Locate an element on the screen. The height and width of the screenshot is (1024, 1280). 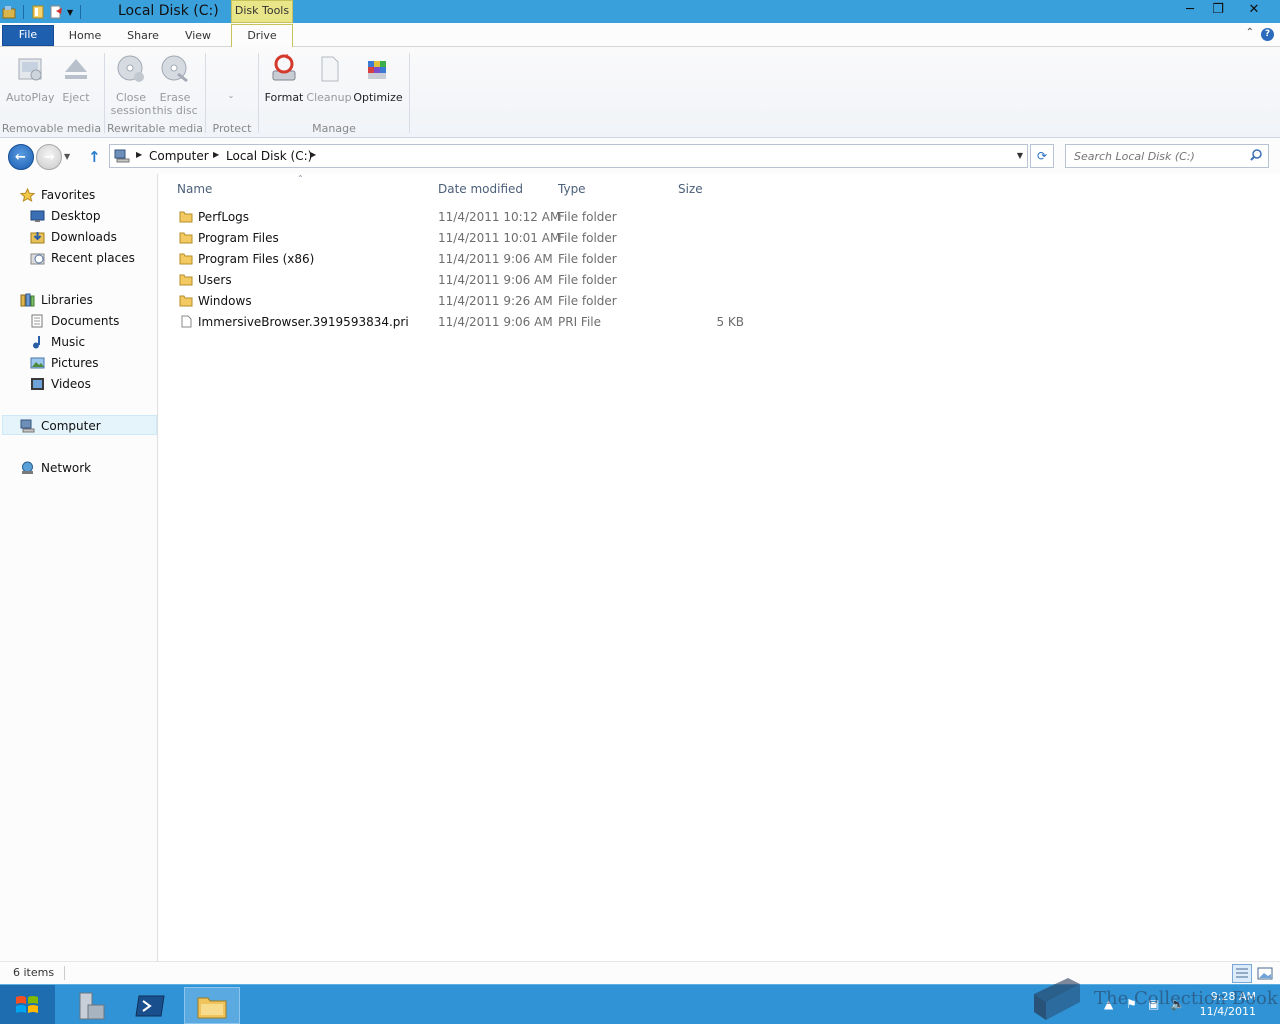
up-arrow-icon: ↑ is located at coordinates (94, 157).